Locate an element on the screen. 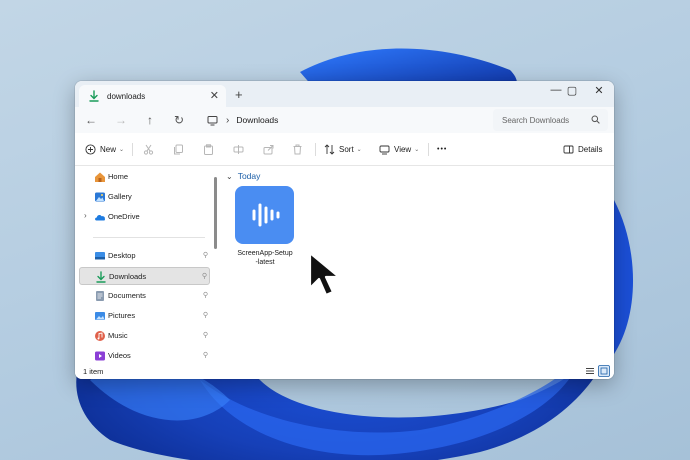  pictures-icon is located at coordinates (100, 316).